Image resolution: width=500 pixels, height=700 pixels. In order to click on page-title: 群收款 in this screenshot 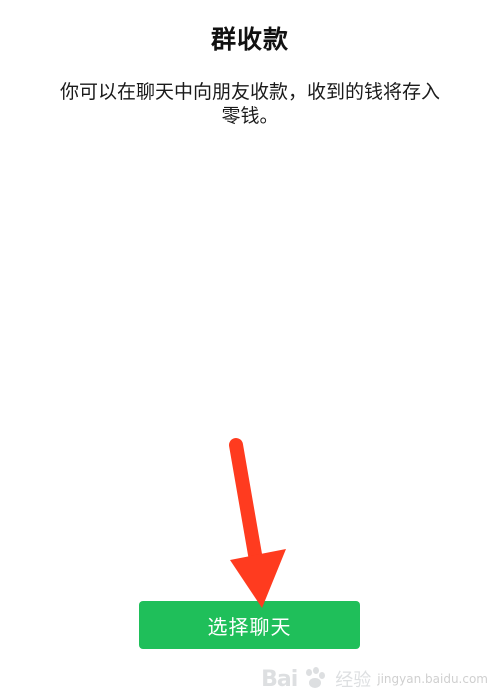, I will do `click(249, 39)`.